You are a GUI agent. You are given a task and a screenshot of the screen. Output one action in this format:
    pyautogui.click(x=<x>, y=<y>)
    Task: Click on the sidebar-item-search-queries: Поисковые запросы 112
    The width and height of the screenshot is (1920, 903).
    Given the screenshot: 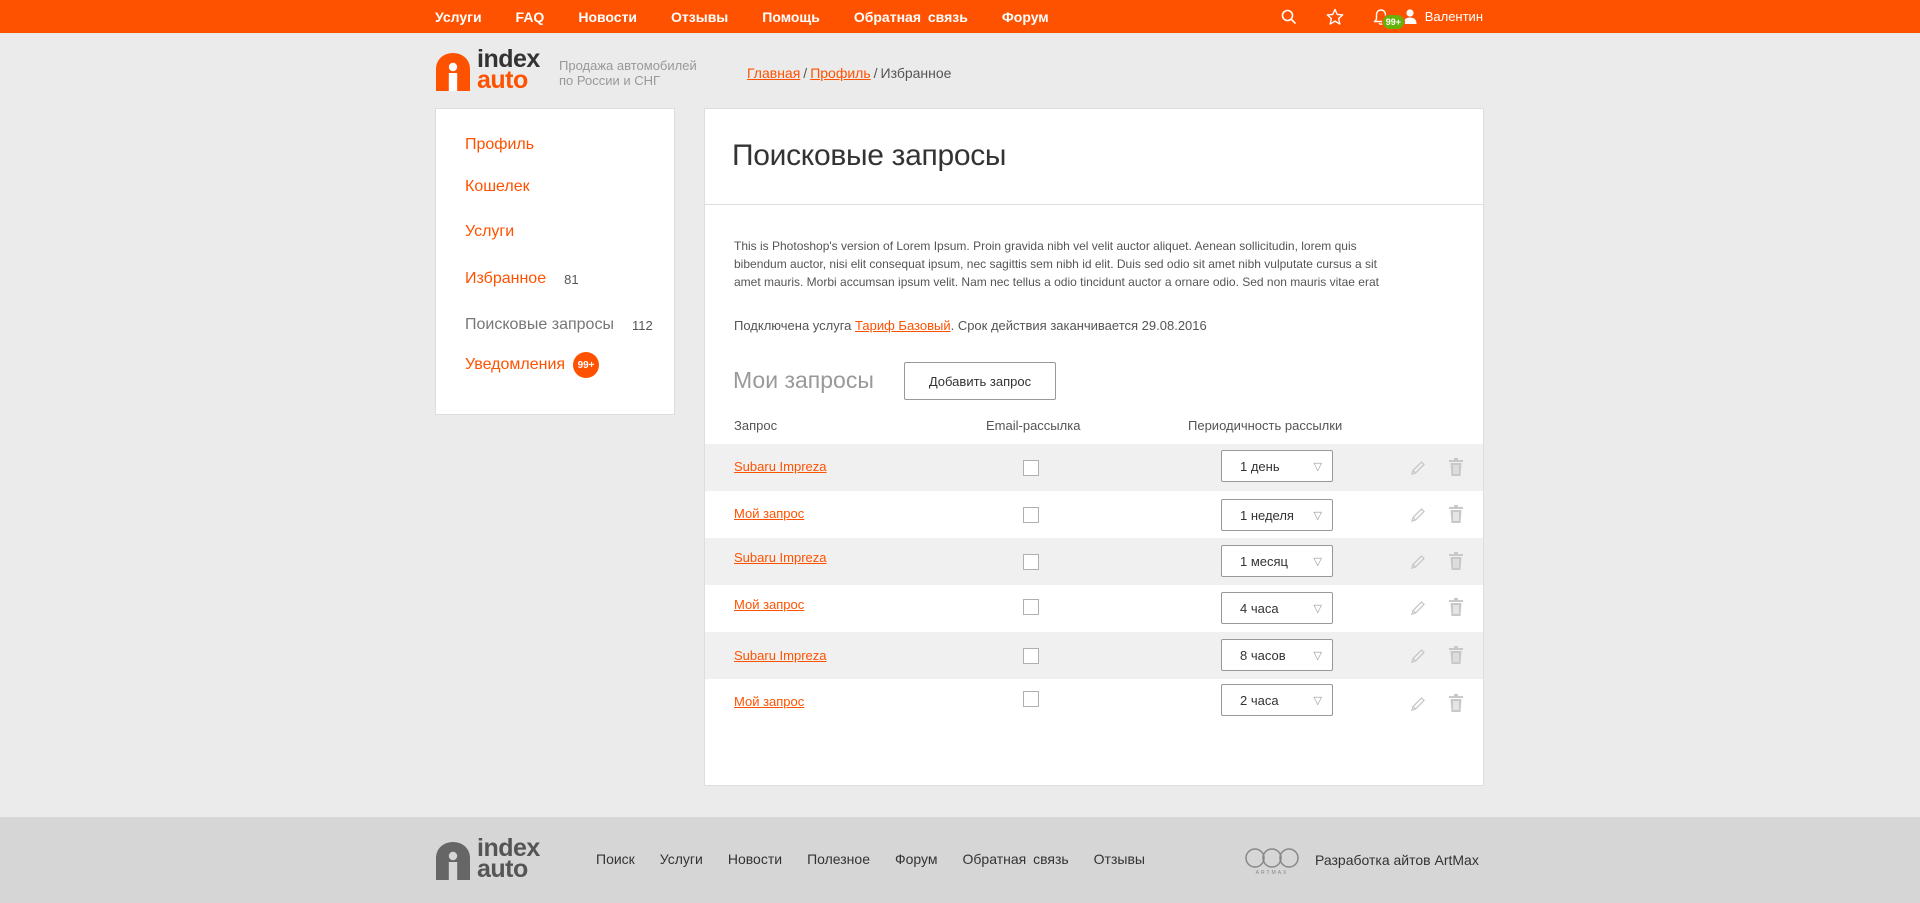 What is the action you would take?
    pyautogui.click(x=559, y=325)
    